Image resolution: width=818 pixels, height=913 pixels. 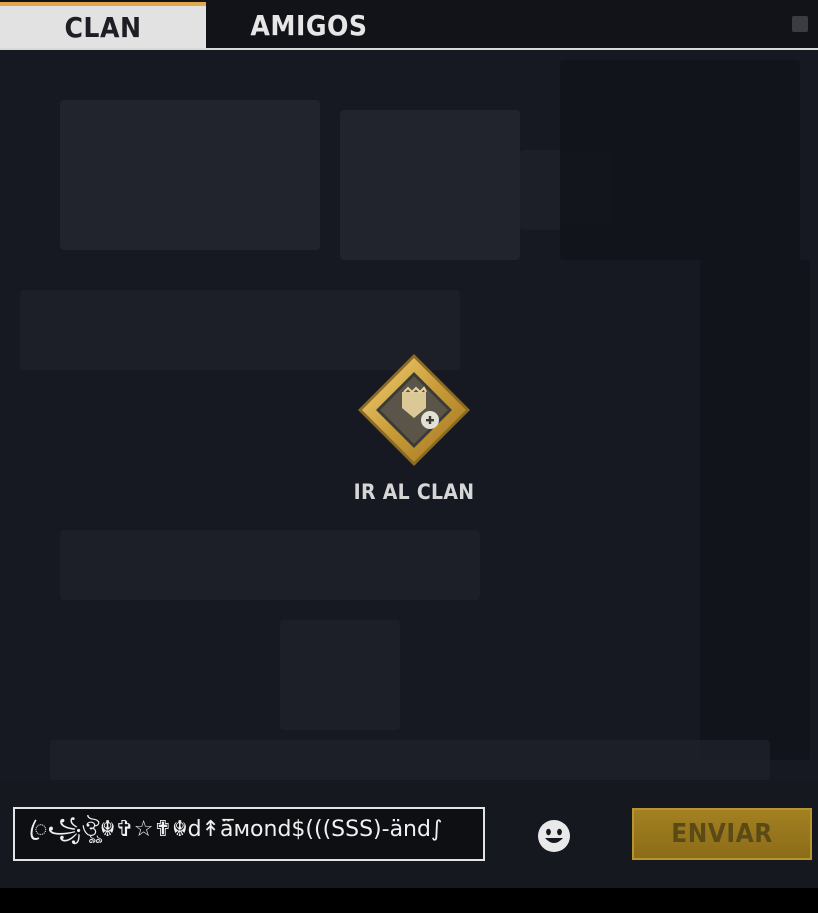 I want to click on tab-bar: CLAN AMIGOS, so click(x=409, y=25).